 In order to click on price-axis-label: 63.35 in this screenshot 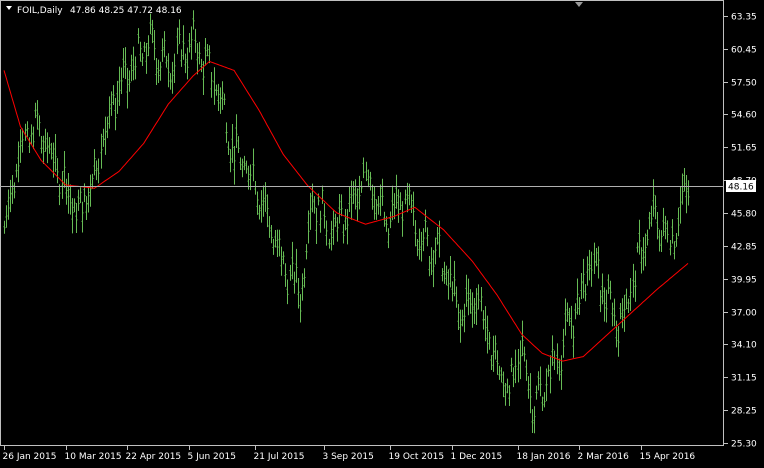, I will do `click(744, 18)`.